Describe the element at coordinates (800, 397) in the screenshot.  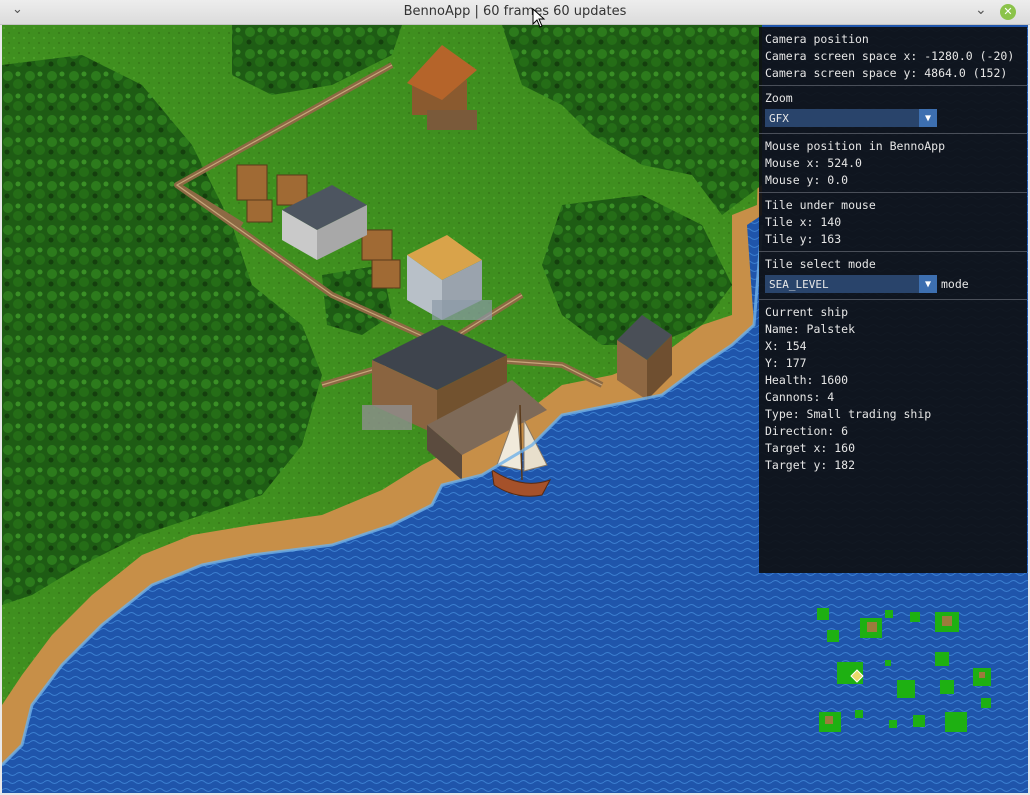
I see `ship-cannons: Cannons: 4` at that location.